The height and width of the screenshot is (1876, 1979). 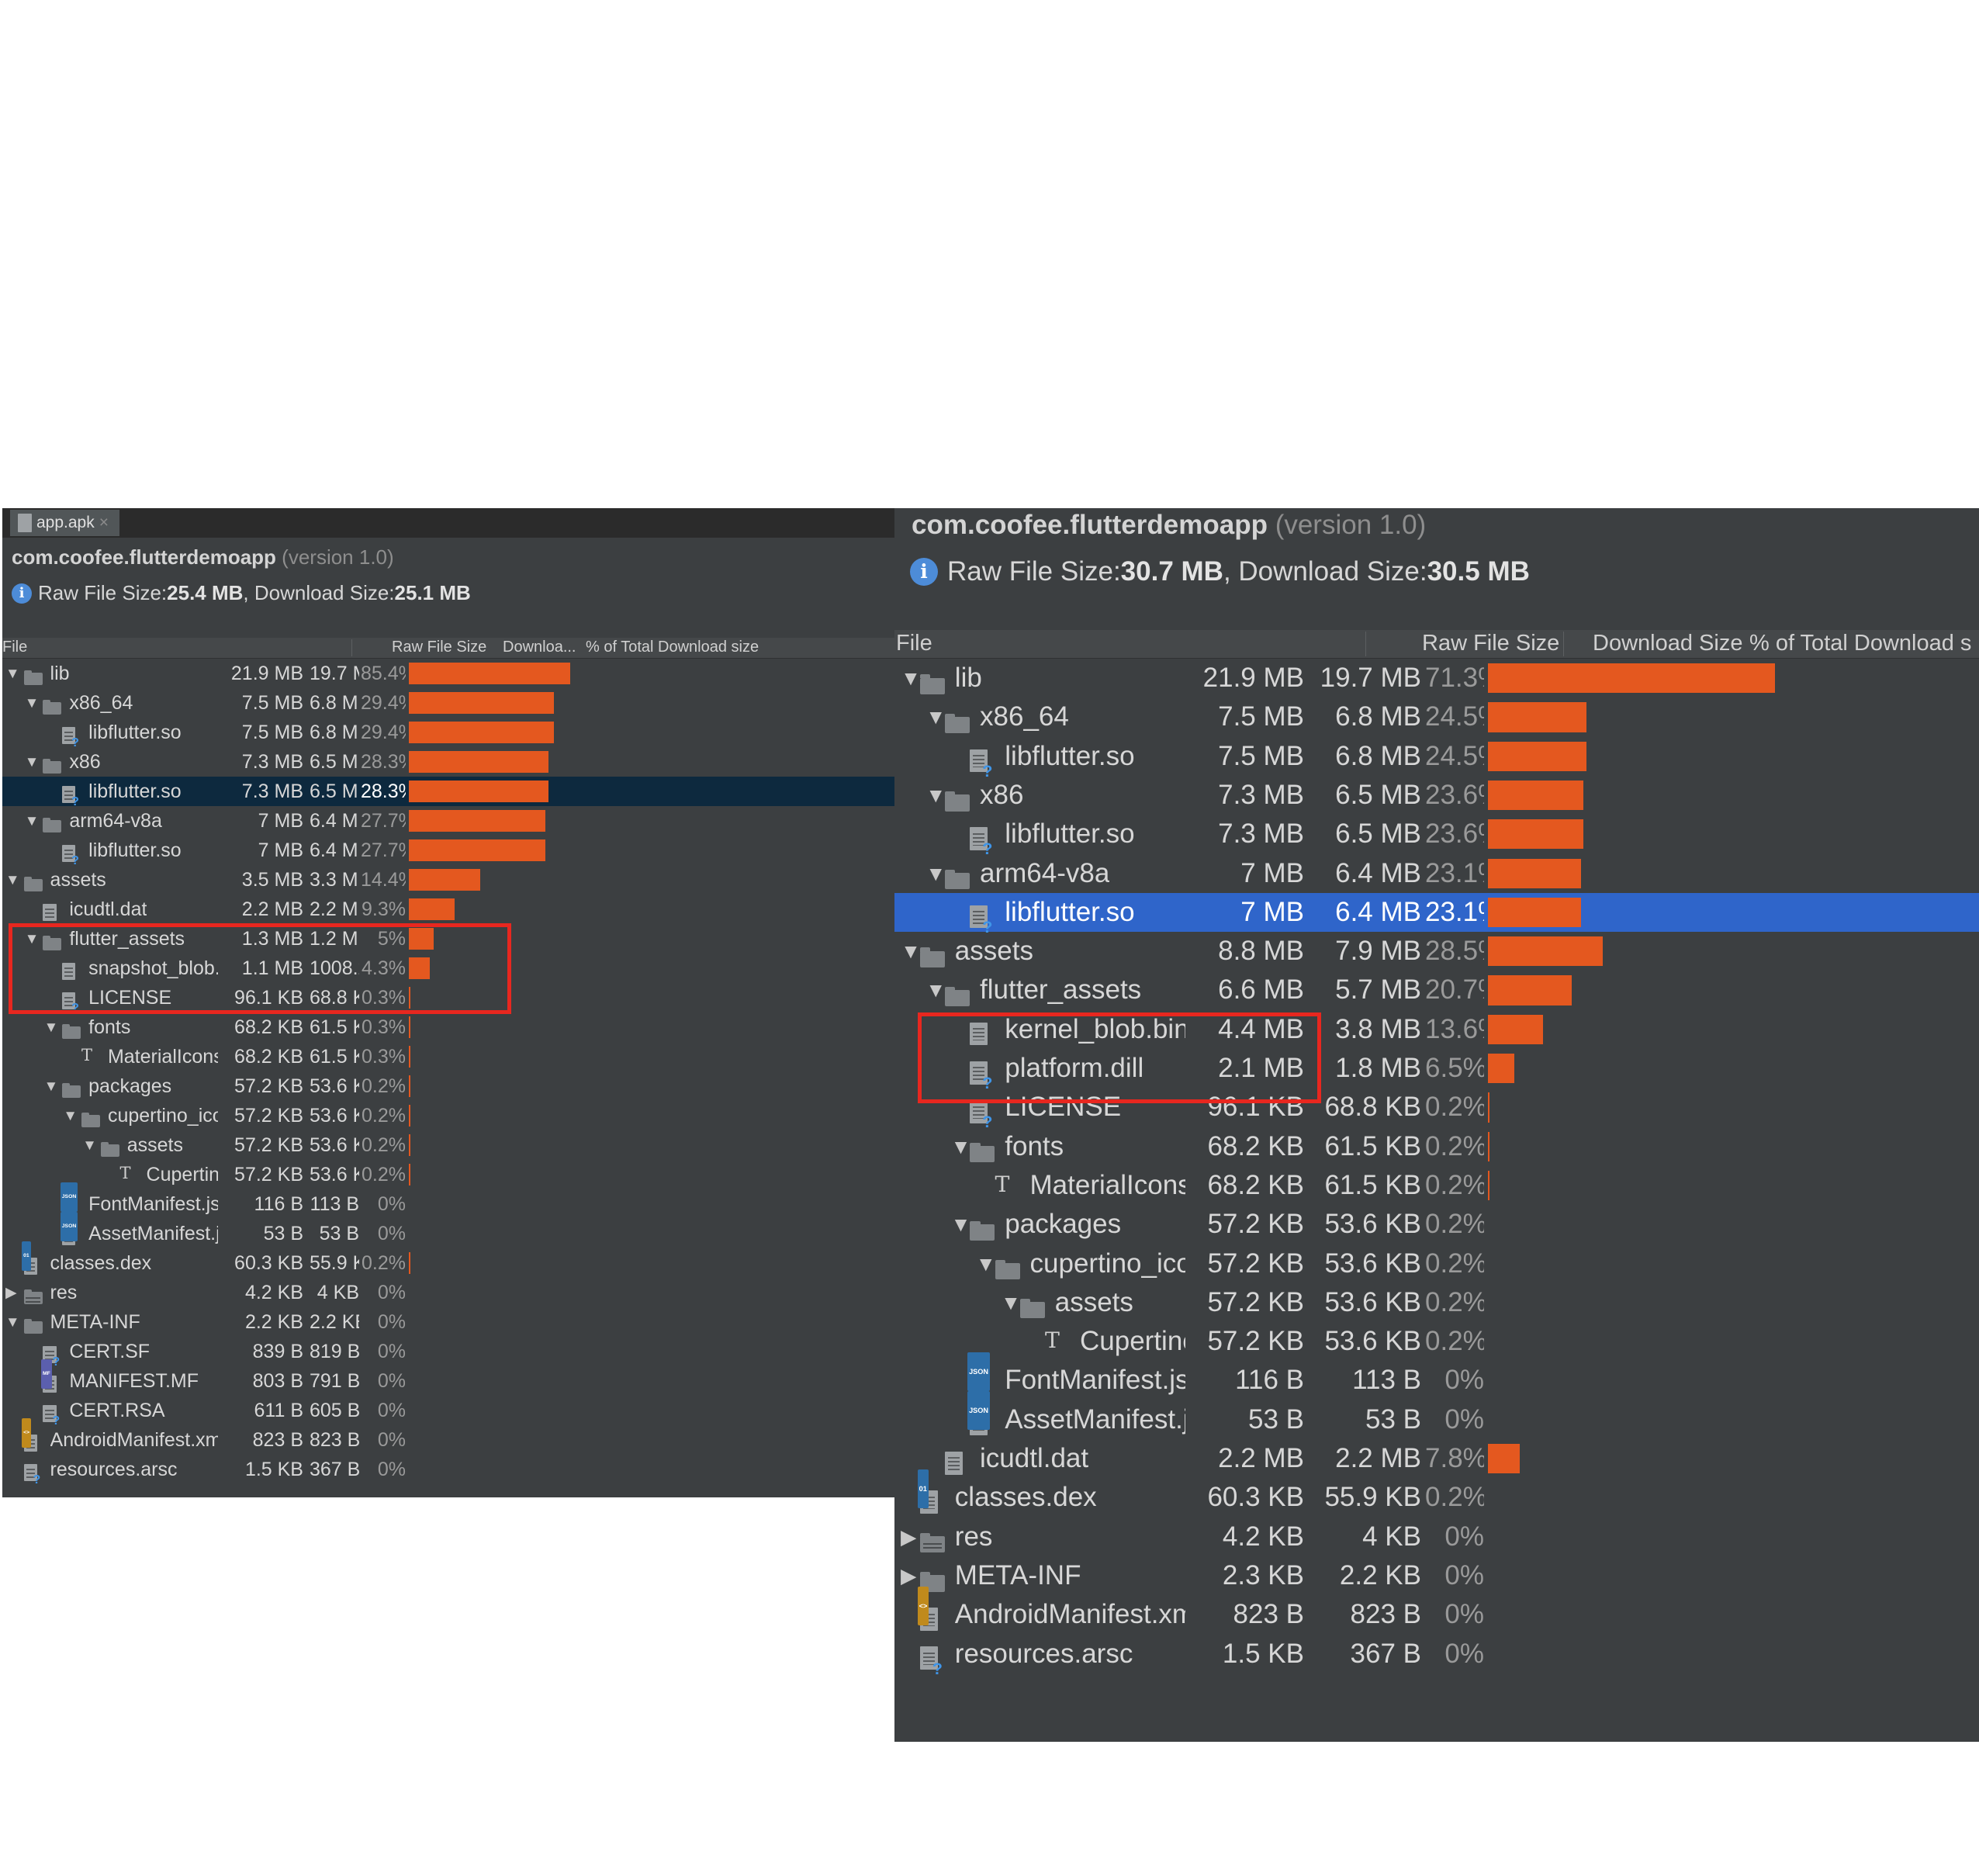 I want to click on raw-size-cell: 53 B, so click(x=1276, y=1419).